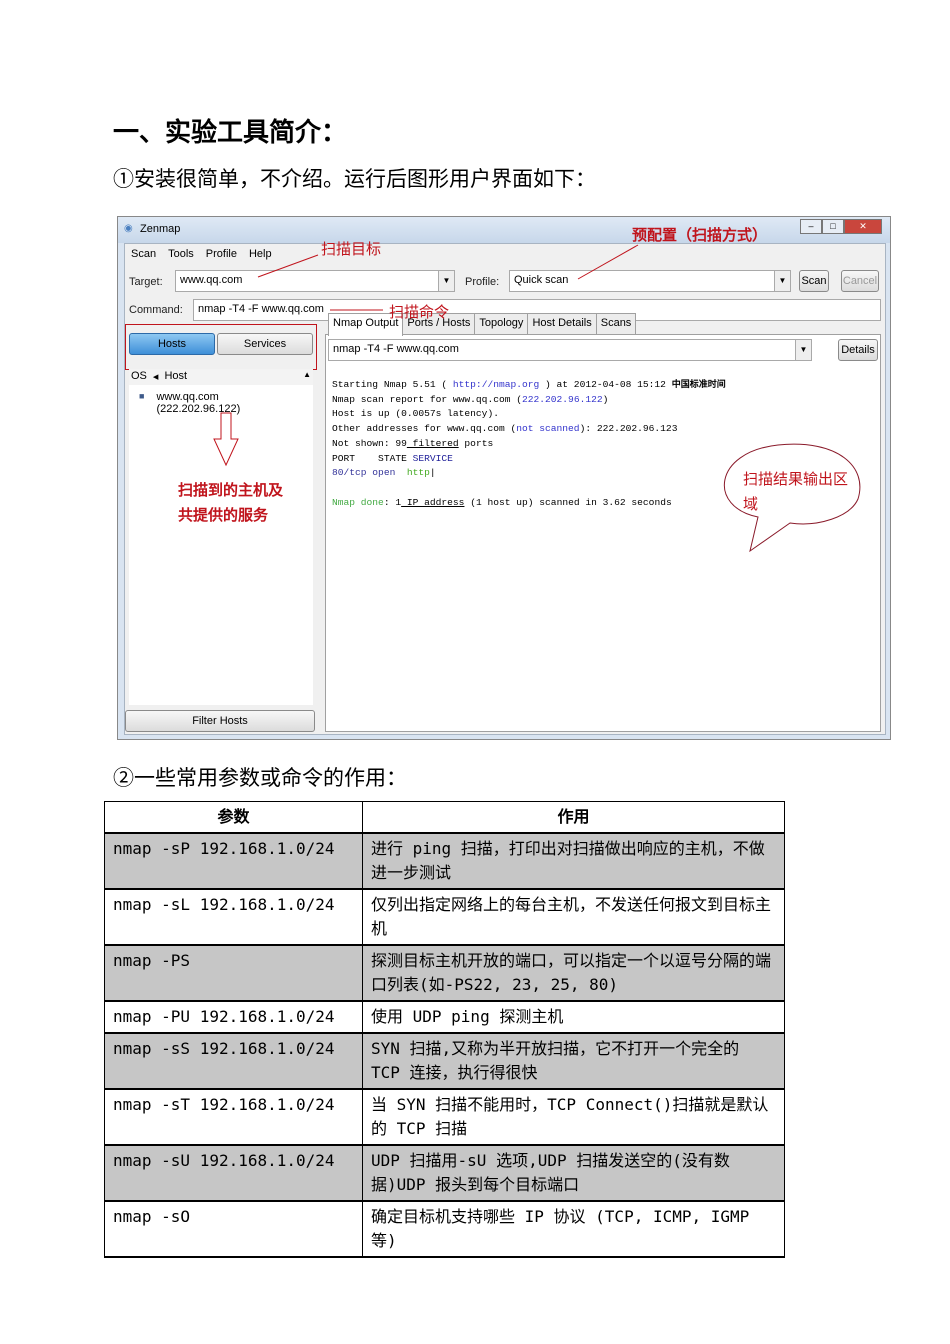 The height and width of the screenshot is (1344, 950). Describe the element at coordinates (700, 235) in the screenshot. I see `annotation-profile: 预配置（扫描方式）` at that location.